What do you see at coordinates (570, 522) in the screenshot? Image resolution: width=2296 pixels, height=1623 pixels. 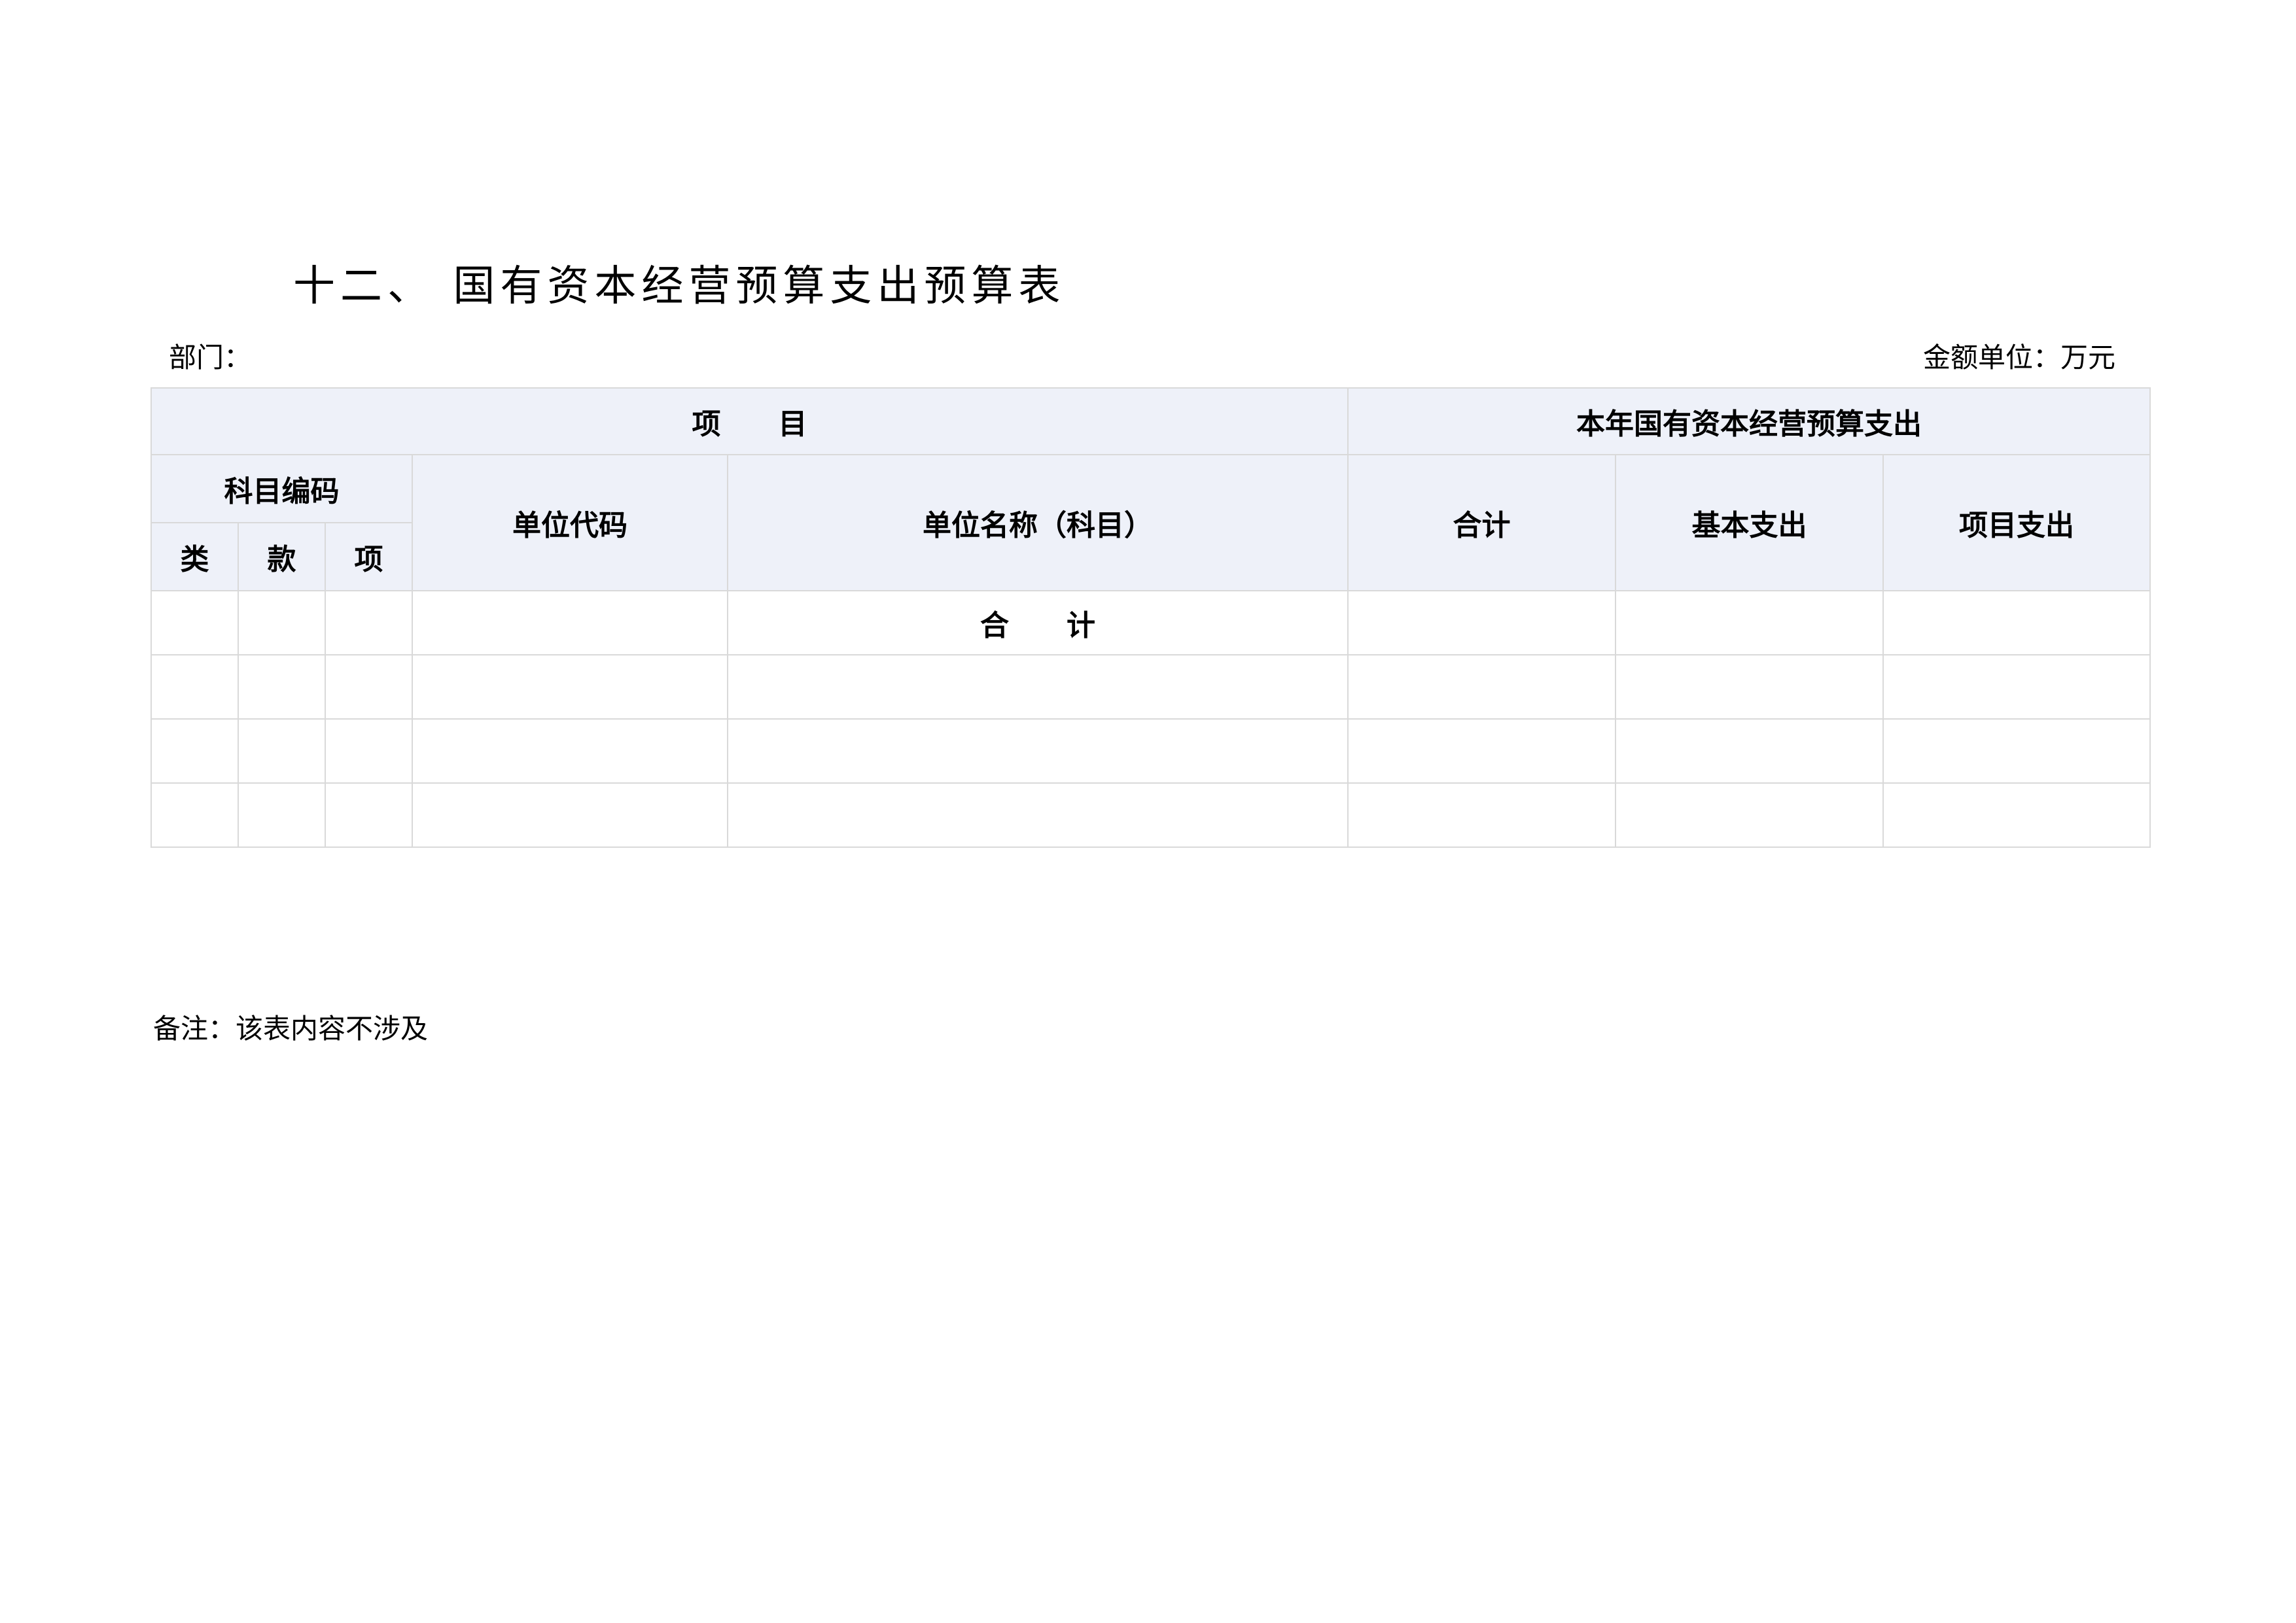 I see `header-unit-code: 单位代码` at bounding box center [570, 522].